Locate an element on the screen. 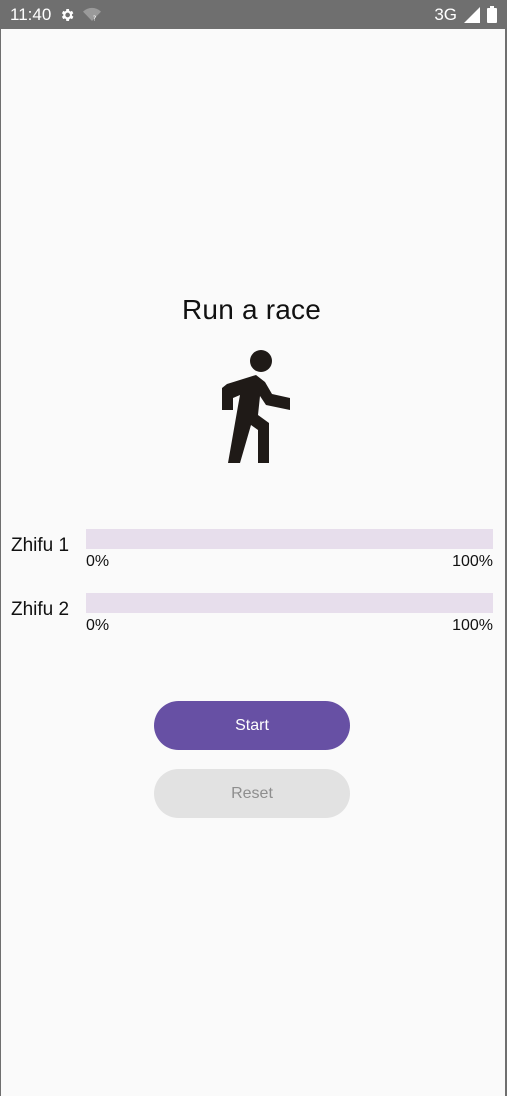 This screenshot has width=507, height=1096. racer-name: Zhifu 2 is located at coordinates (40, 609).